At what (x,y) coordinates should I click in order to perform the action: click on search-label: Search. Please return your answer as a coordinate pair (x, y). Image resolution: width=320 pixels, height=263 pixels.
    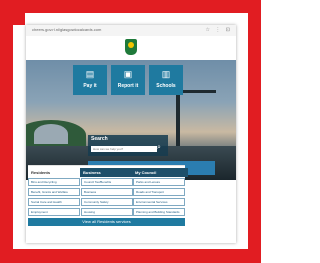
    Looking at the image, I should click on (99, 139).